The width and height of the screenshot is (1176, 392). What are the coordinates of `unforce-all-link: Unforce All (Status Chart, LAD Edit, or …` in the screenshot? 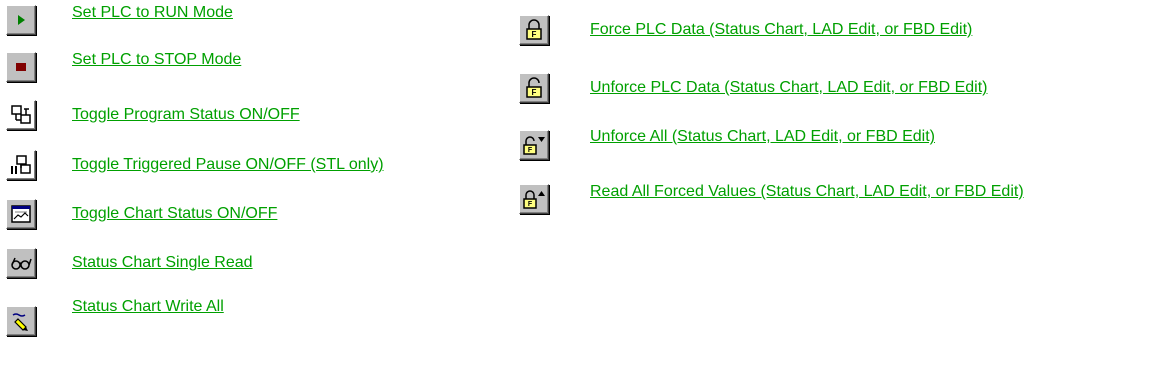 It's located at (762, 137).